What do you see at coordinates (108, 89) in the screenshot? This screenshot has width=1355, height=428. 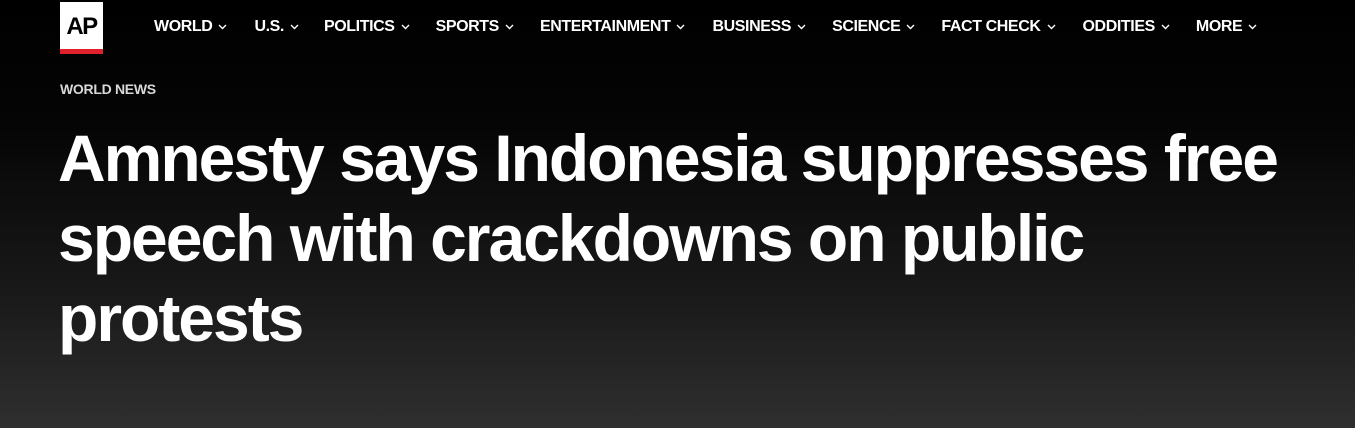 I see `section-link-world-news: WORLD NEWS` at bounding box center [108, 89].